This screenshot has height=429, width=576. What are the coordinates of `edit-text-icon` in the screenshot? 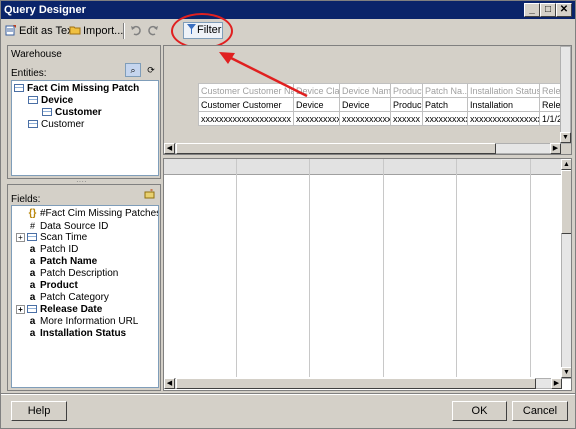 It's located at (11, 30).